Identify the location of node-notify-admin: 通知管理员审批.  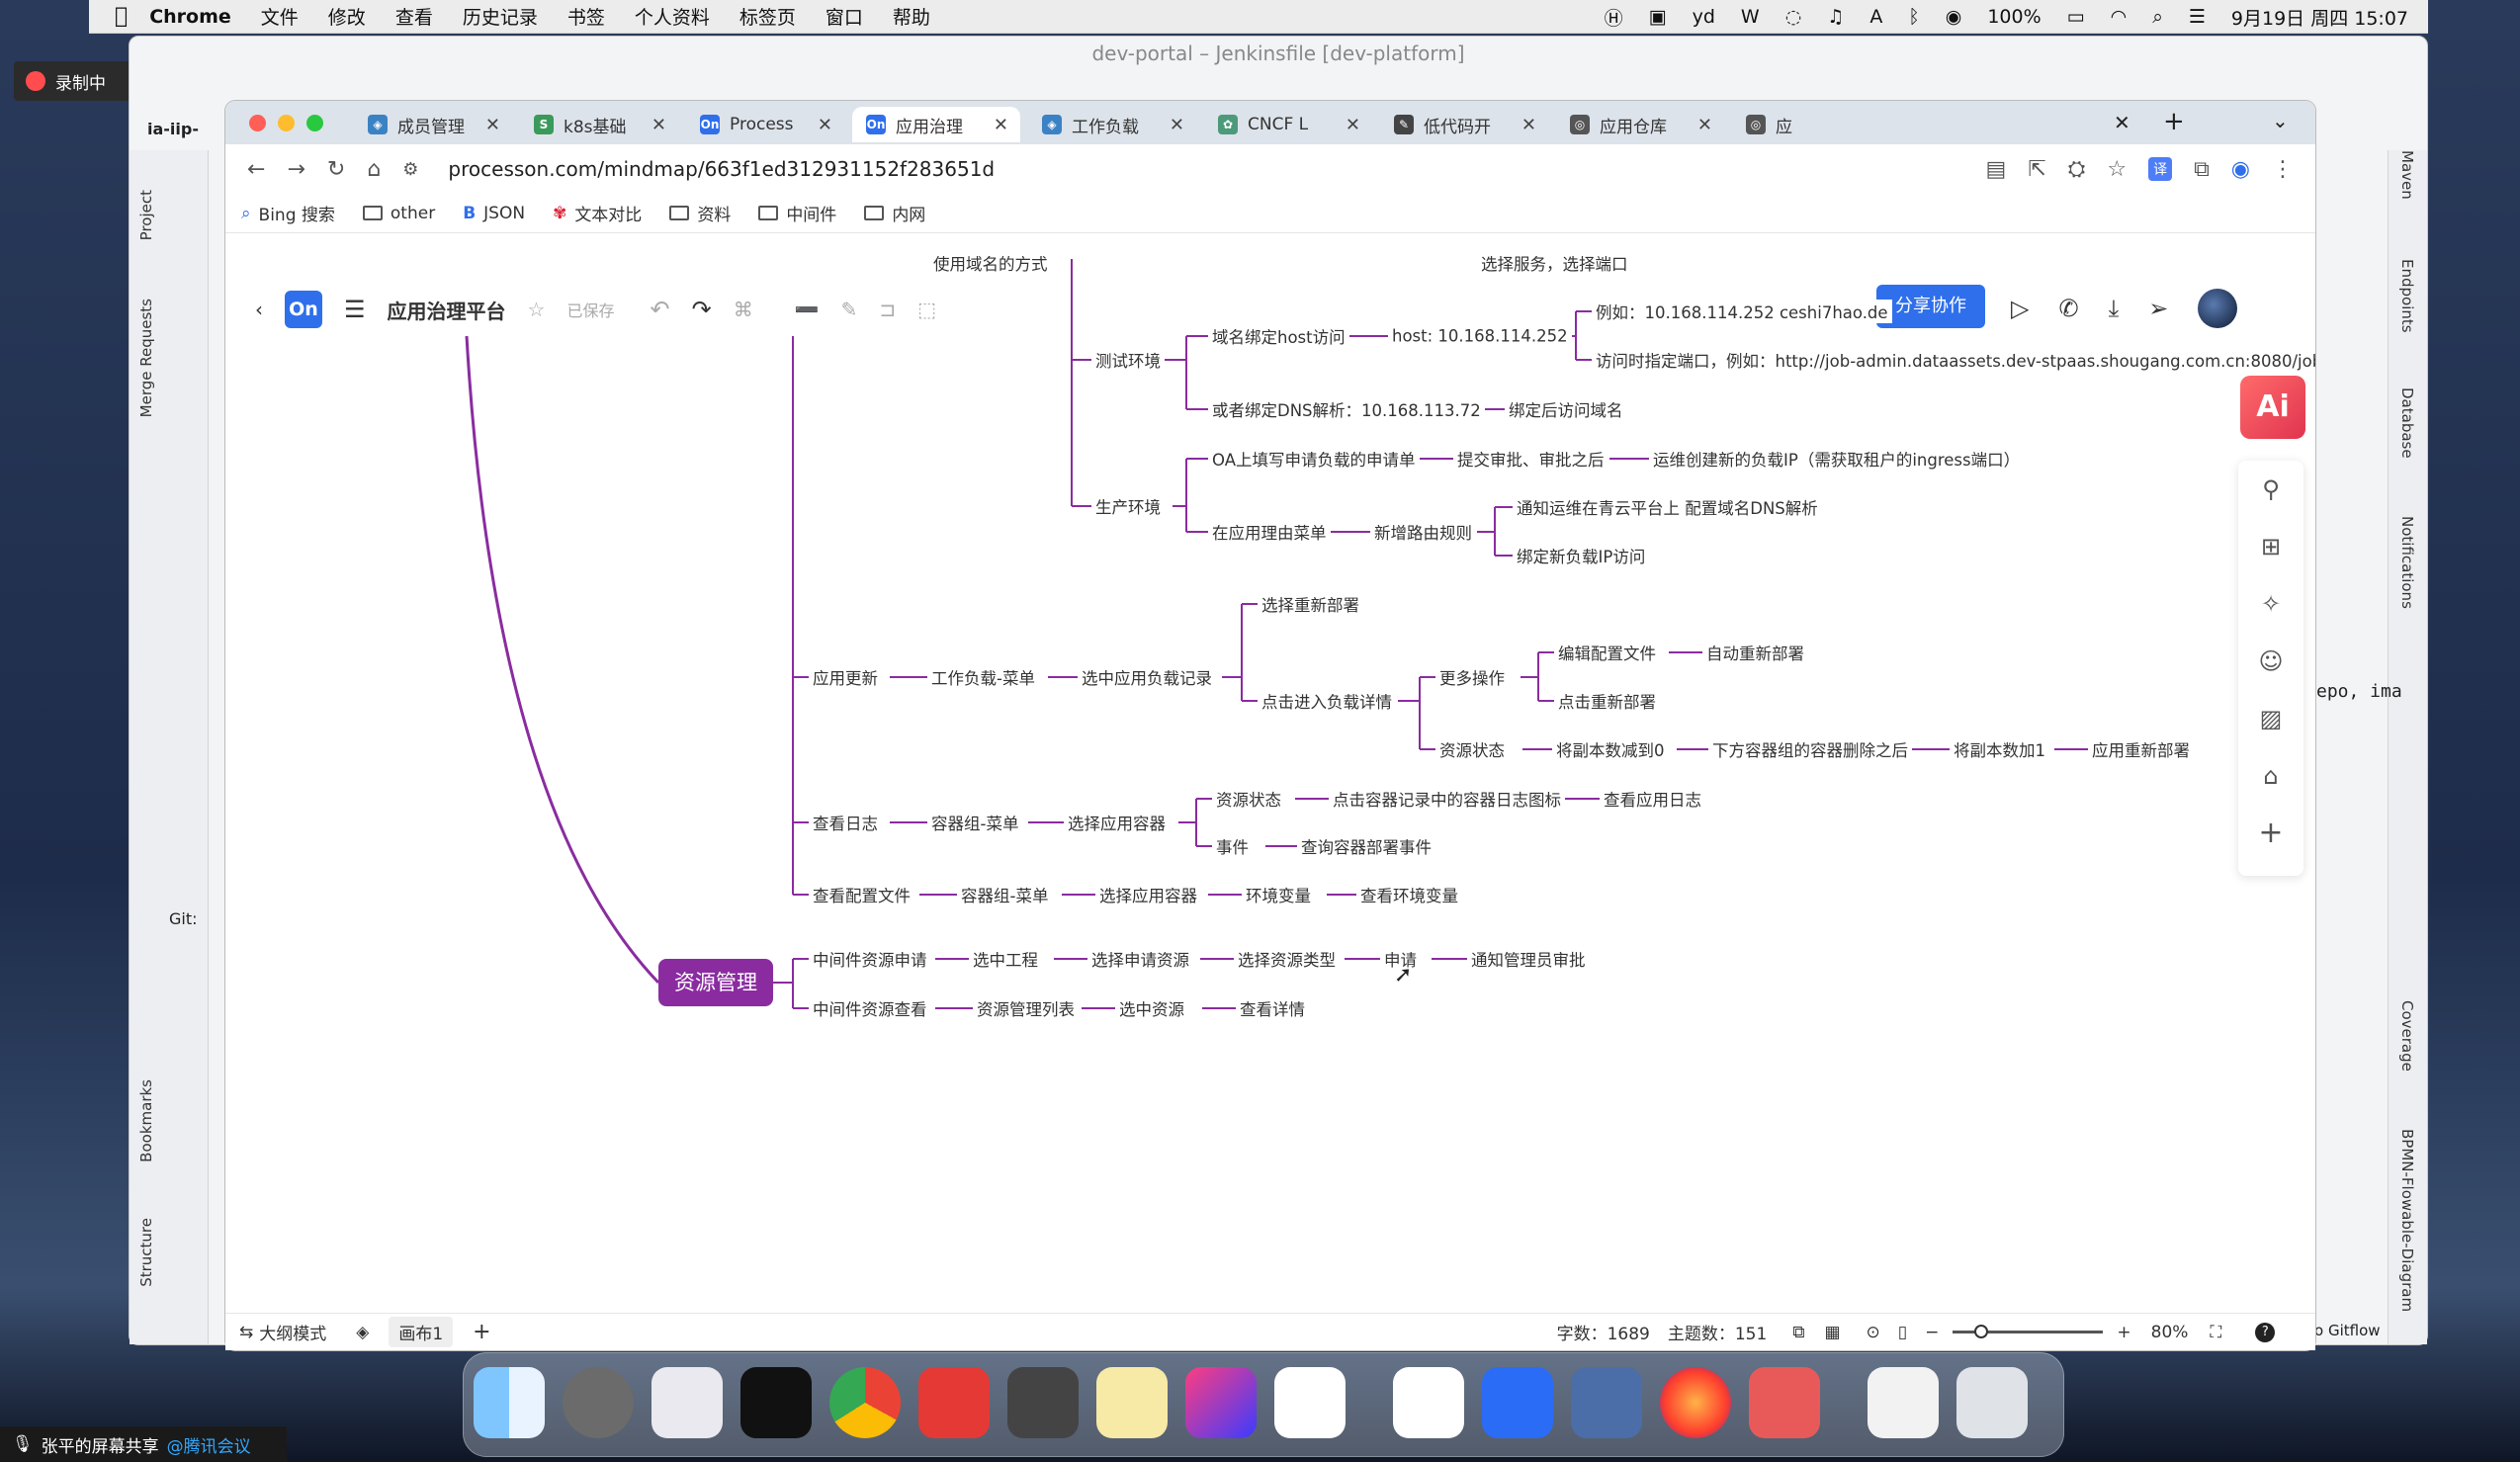
(1528, 959).